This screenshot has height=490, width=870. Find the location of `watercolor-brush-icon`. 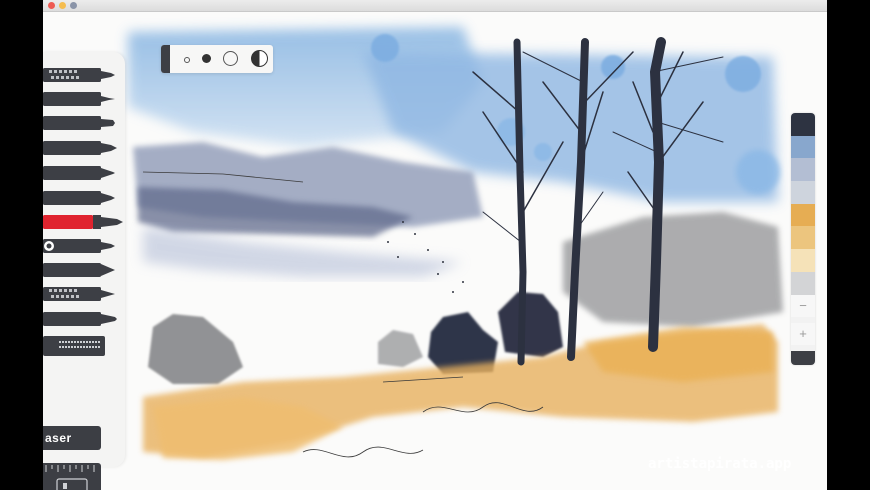

watercolor-brush-icon is located at coordinates (83, 222).